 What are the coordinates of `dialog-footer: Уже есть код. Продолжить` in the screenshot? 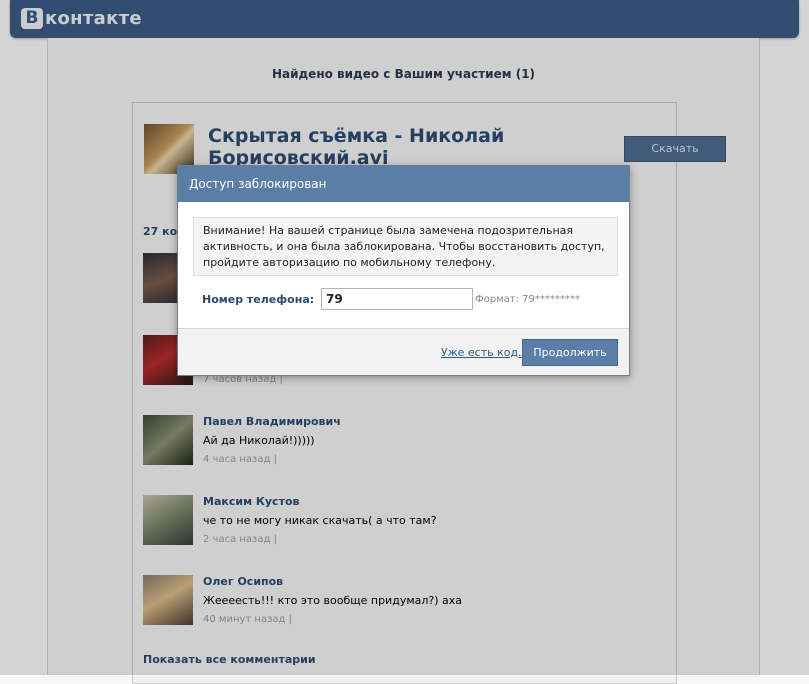 It's located at (403, 351).